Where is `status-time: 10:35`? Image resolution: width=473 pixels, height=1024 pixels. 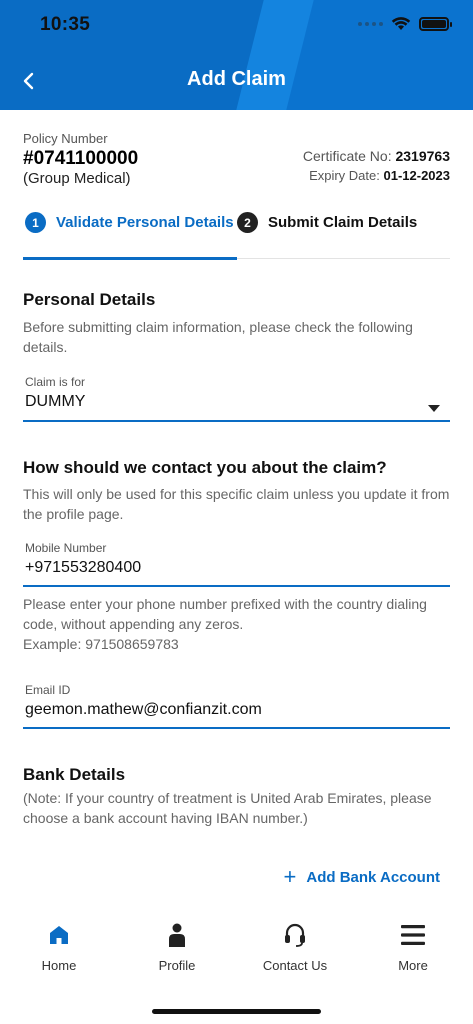
status-time: 10:35 is located at coordinates (65, 24).